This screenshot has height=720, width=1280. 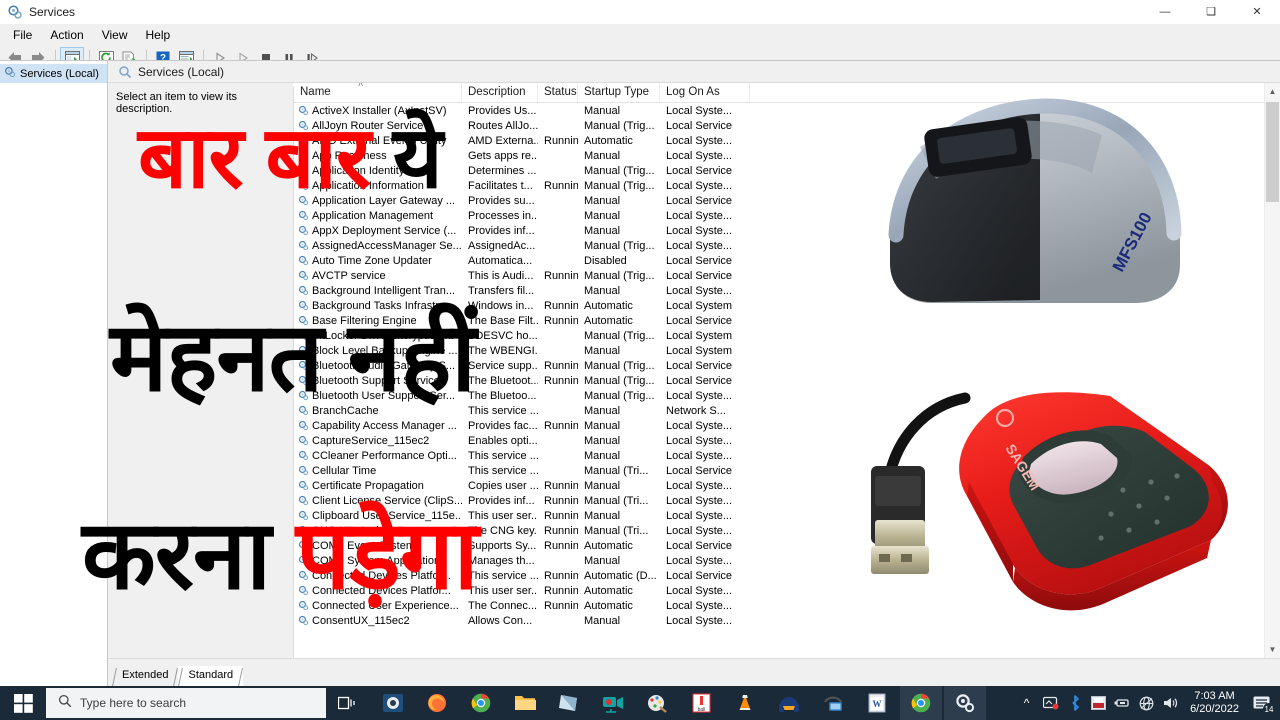 I want to click on tree-node-services-local: Services (Local), so click(x=53, y=73).